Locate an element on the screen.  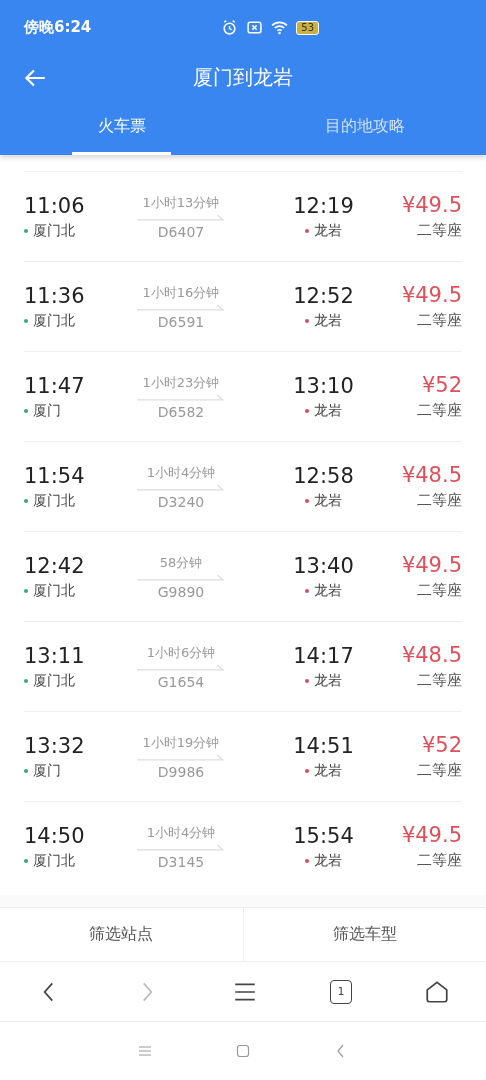
arrival-time: 15:54 is located at coordinates (323, 835).